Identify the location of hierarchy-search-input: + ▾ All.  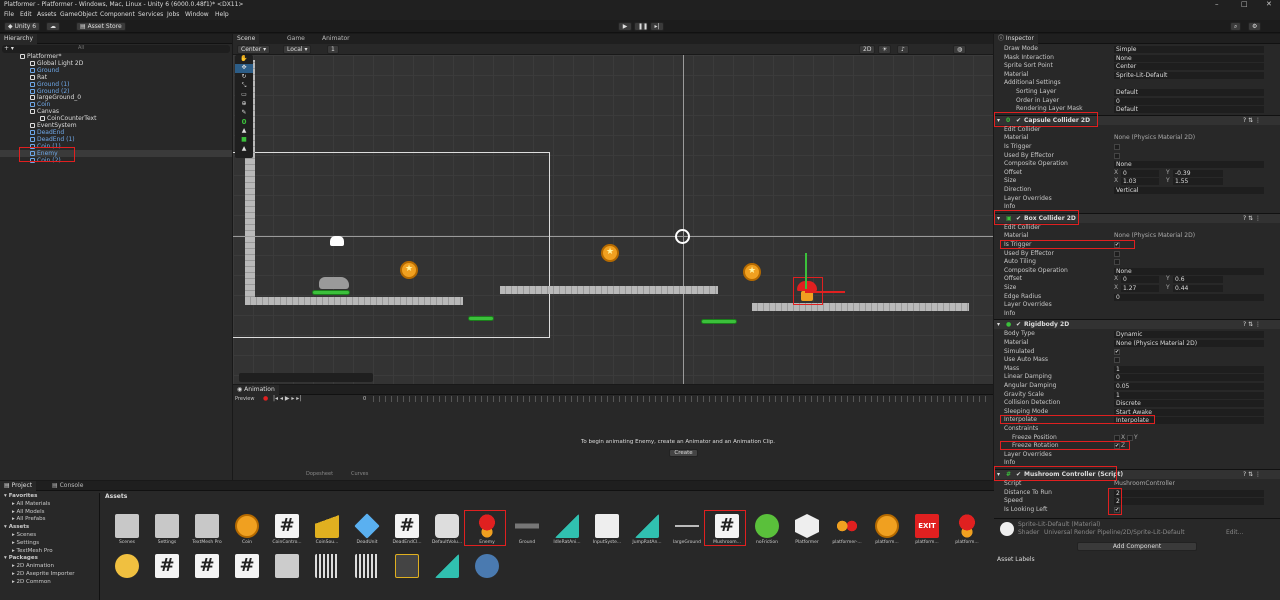
(116, 49).